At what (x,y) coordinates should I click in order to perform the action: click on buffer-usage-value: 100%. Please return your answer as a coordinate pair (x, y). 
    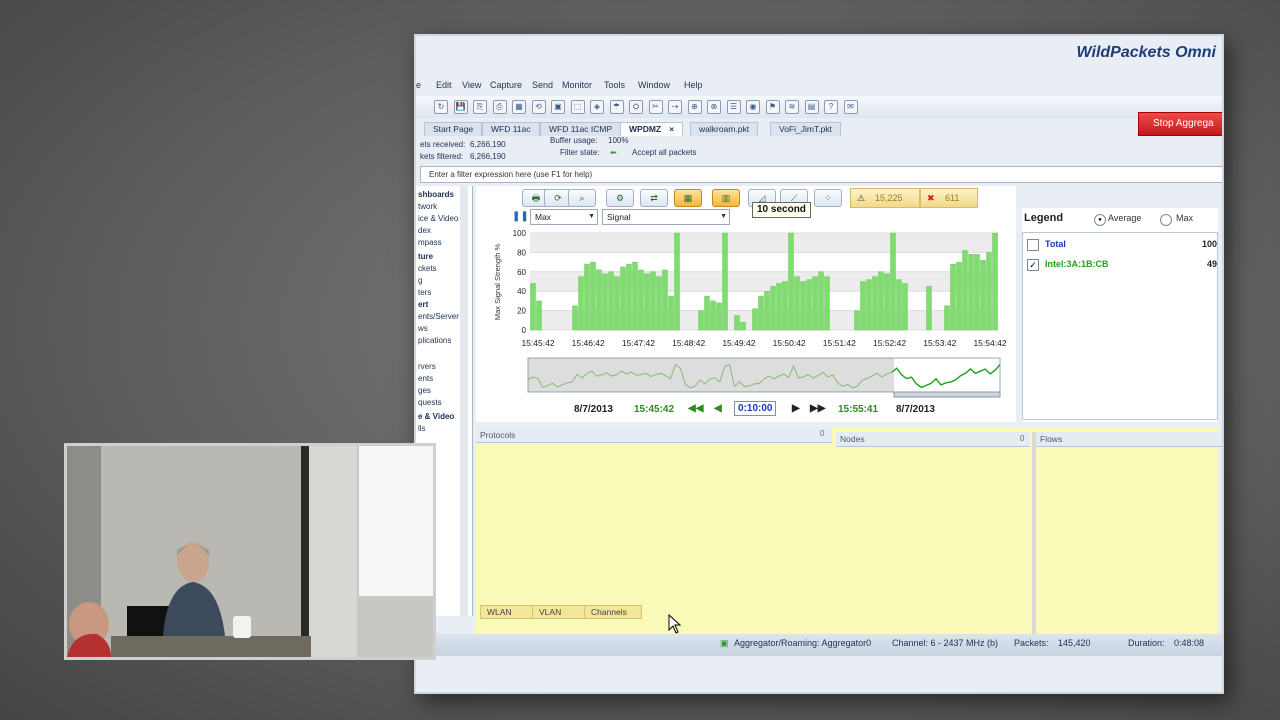
    Looking at the image, I should click on (618, 140).